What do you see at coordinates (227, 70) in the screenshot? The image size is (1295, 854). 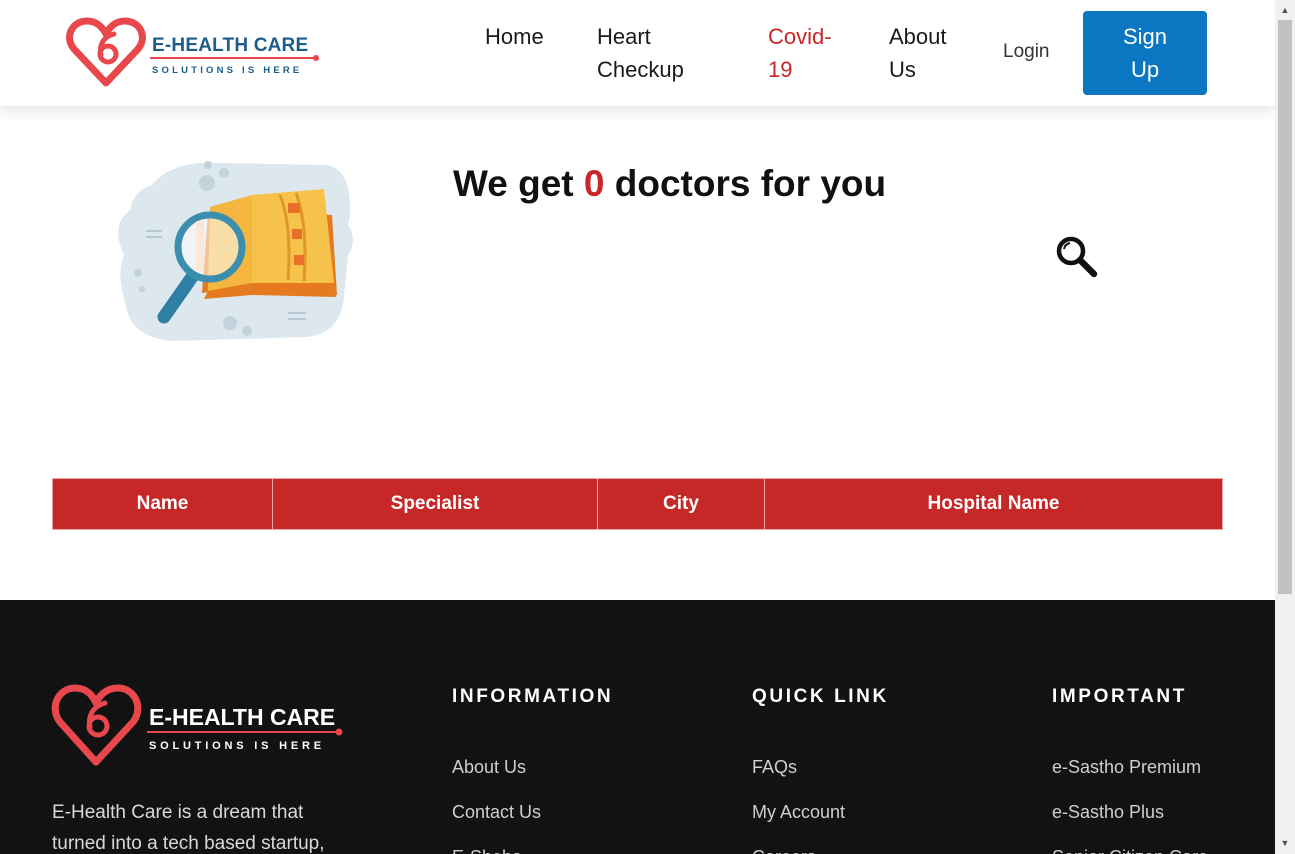 I see `brand-tagline: SOLUTIONS IS HERE` at bounding box center [227, 70].